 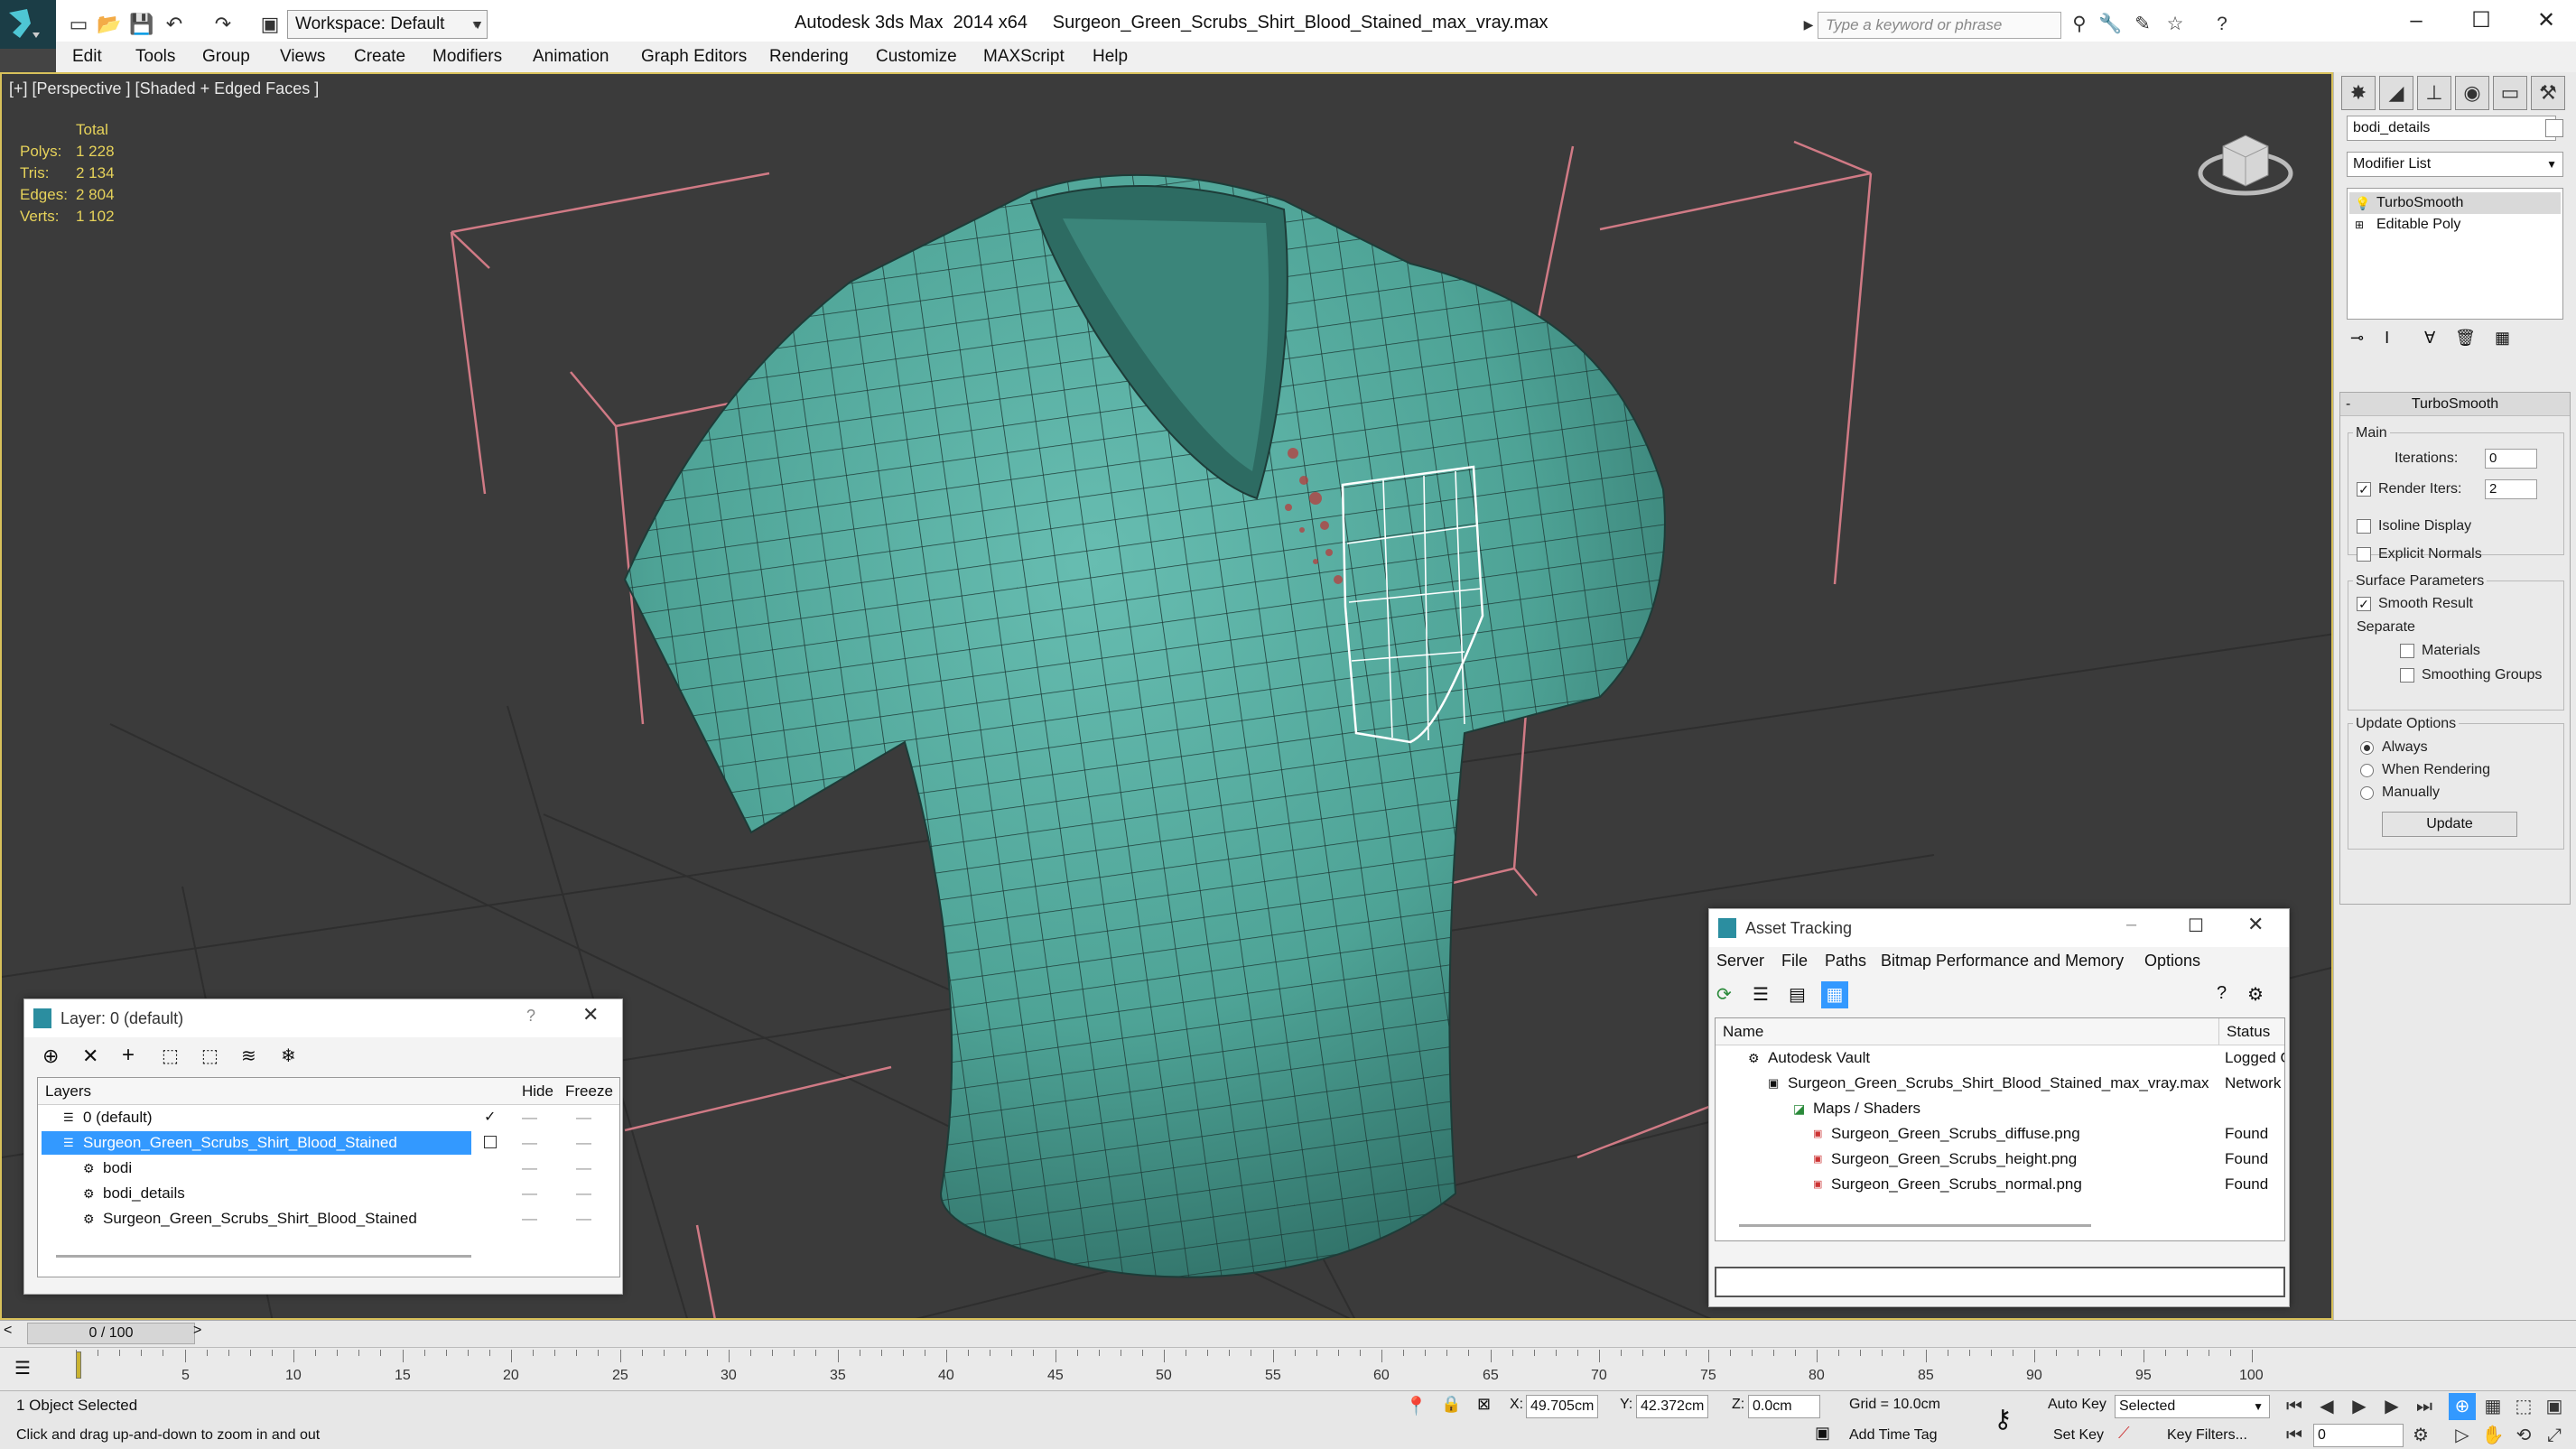 I want to click on go-to-end-icon: ⏭, so click(x=2424, y=1406).